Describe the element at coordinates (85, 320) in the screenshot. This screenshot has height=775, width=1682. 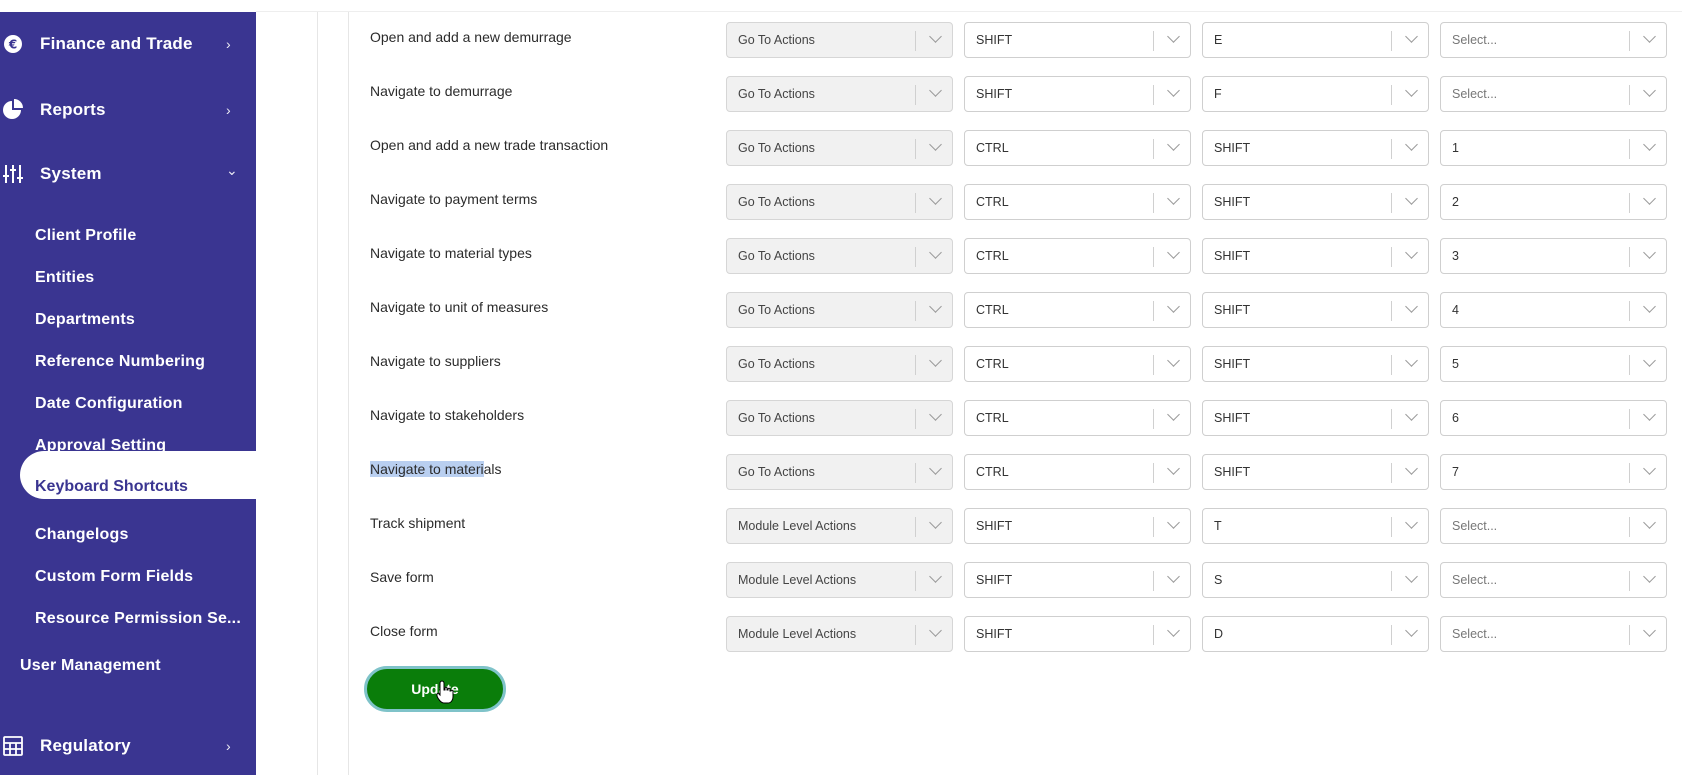
I see `sidebar-item-departments: Departments` at that location.